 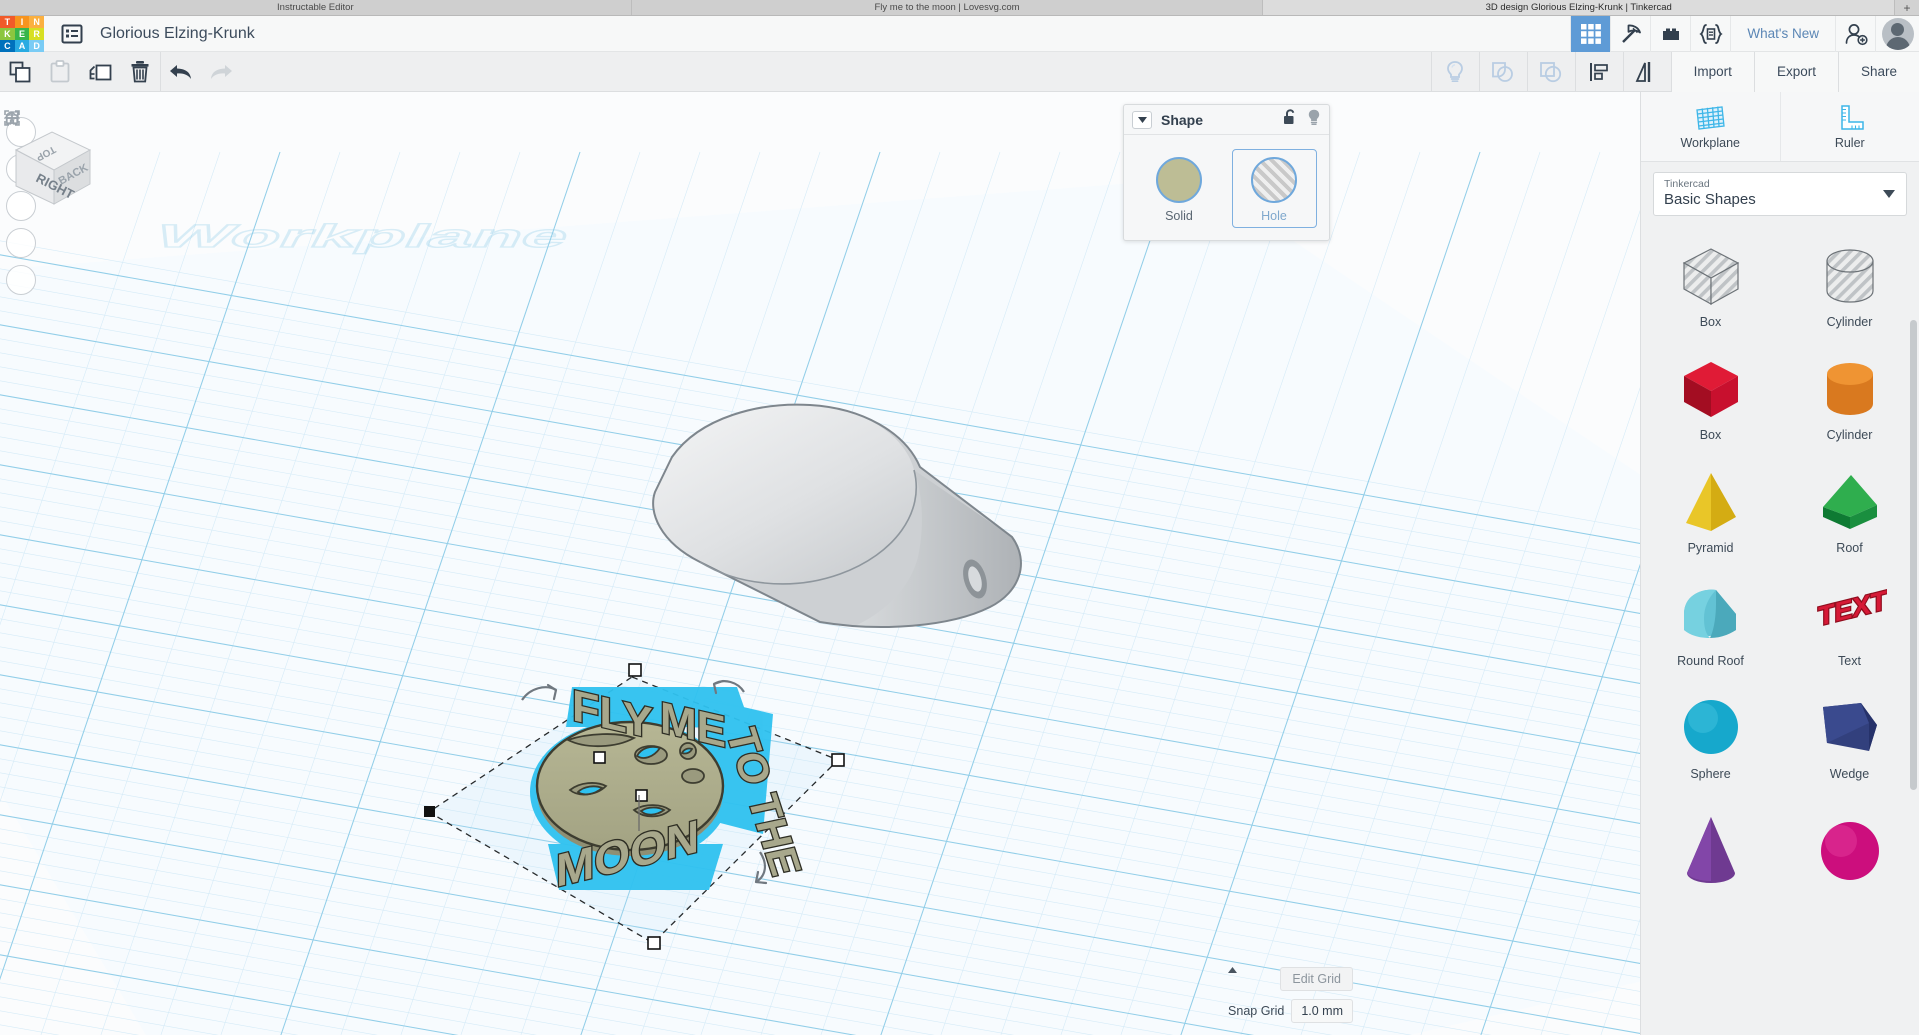 I want to click on snap-grid-value: 1.0 mm, so click(x=1322, y=1011).